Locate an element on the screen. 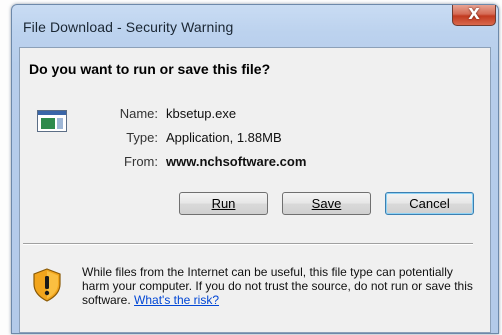  whats-the-risk-link: What's the risk? is located at coordinates (176, 300).